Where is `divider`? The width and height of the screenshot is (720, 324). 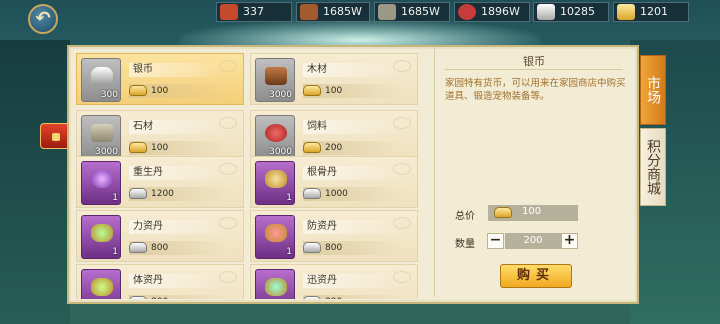 divider is located at coordinates (534, 69).